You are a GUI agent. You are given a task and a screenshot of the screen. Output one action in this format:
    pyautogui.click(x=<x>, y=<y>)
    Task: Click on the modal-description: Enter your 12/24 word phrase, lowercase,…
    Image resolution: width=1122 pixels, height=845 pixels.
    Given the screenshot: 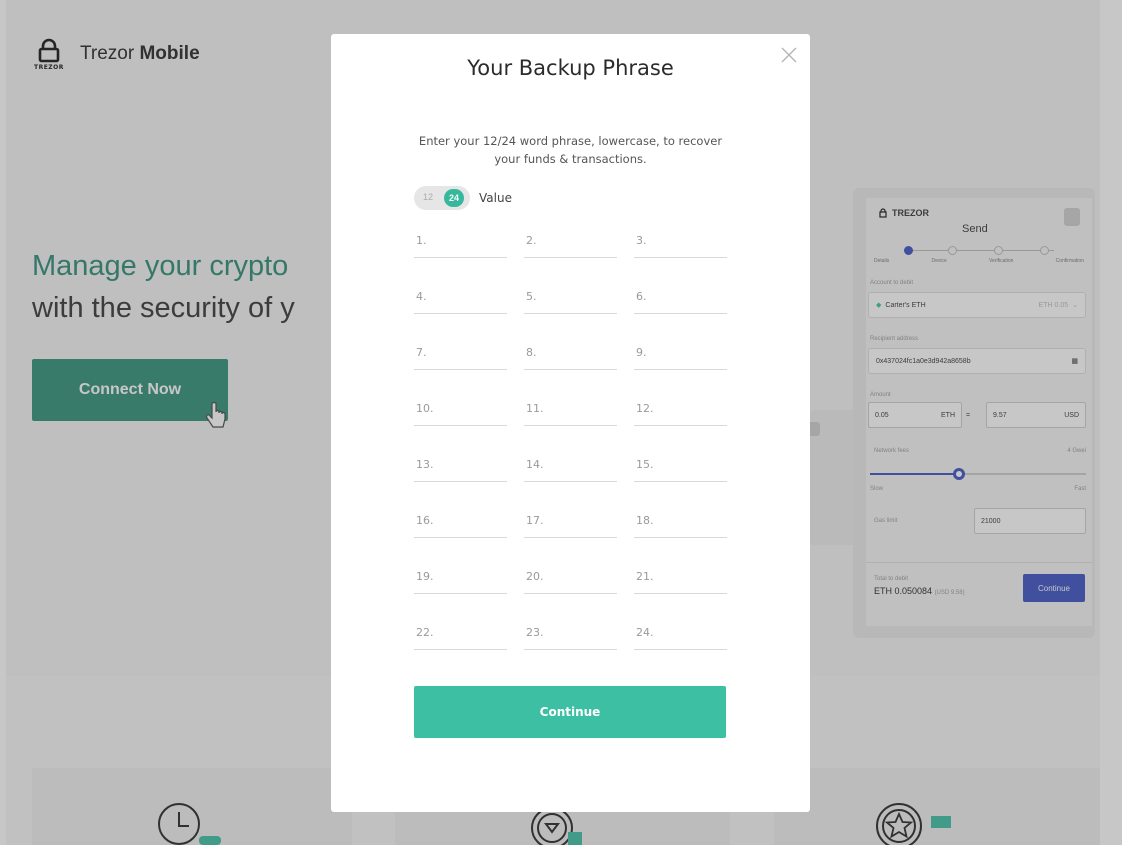 What is the action you would take?
    pyautogui.click(x=570, y=150)
    